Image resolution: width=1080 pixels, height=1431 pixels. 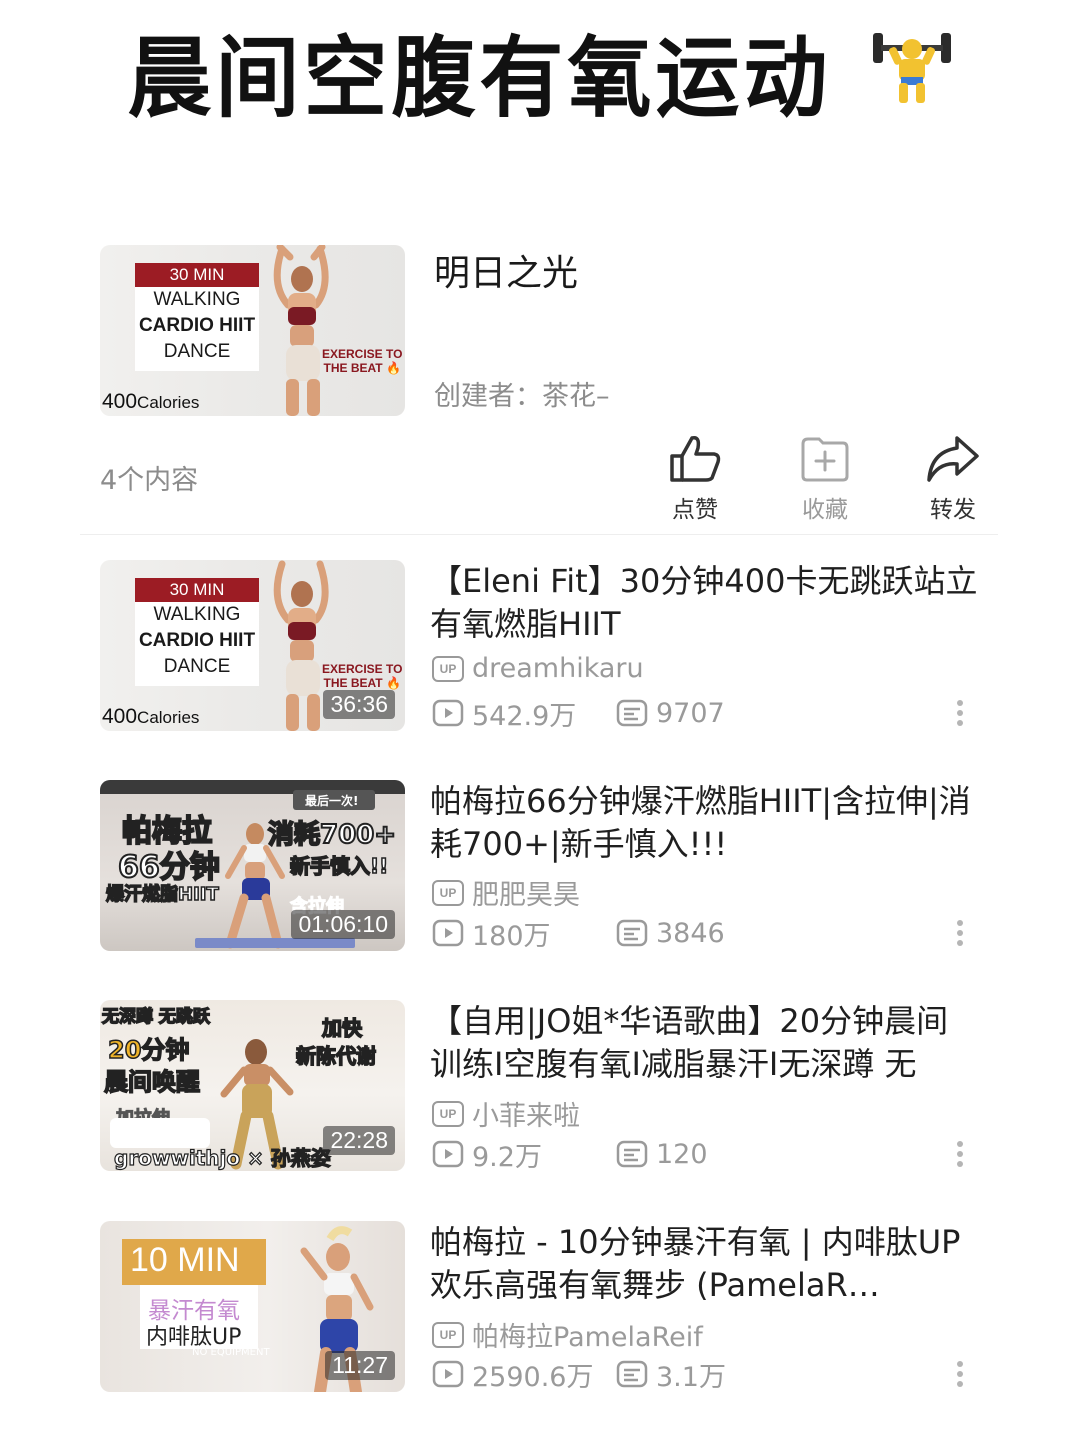 What do you see at coordinates (912, 78) in the screenshot?
I see `weightlifter-icon` at bounding box center [912, 78].